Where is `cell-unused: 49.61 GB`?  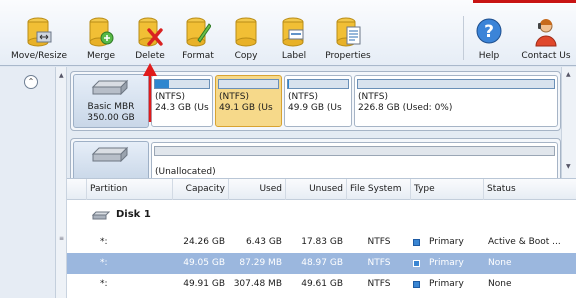
cell-unused: 49.61 GB is located at coordinates (322, 284).